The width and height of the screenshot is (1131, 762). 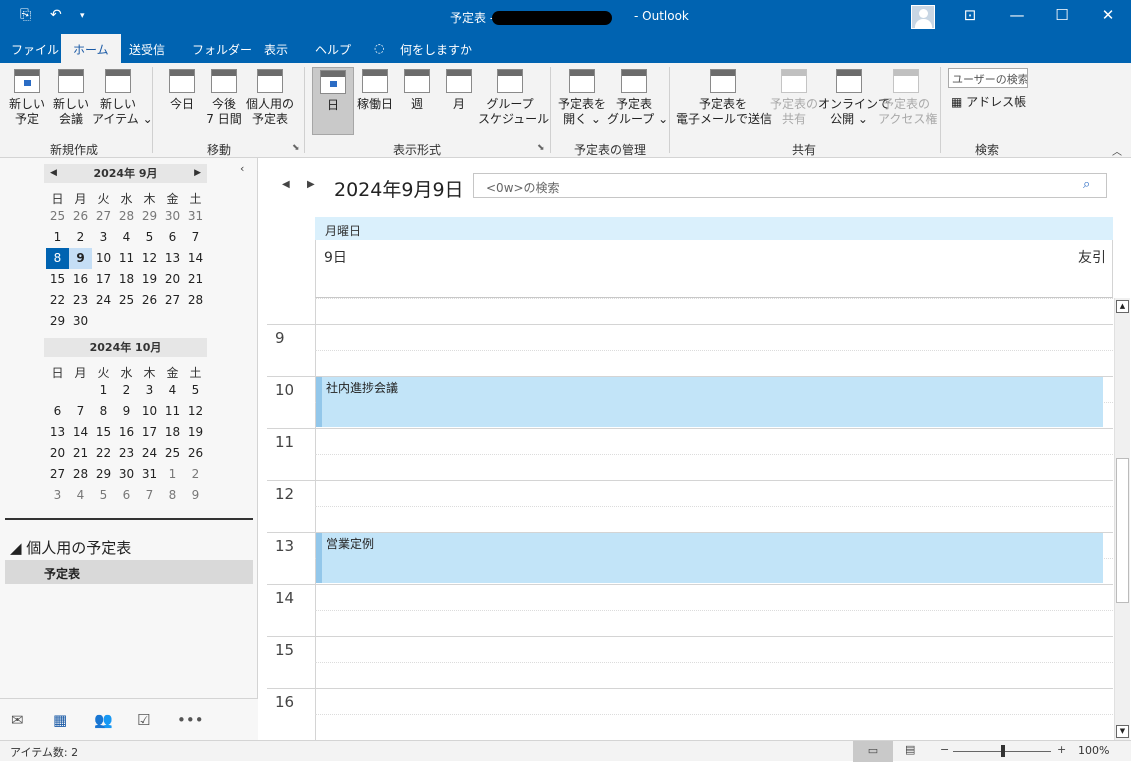 What do you see at coordinates (195, 237) in the screenshot?
I see `mini-calendar-day: 7` at bounding box center [195, 237].